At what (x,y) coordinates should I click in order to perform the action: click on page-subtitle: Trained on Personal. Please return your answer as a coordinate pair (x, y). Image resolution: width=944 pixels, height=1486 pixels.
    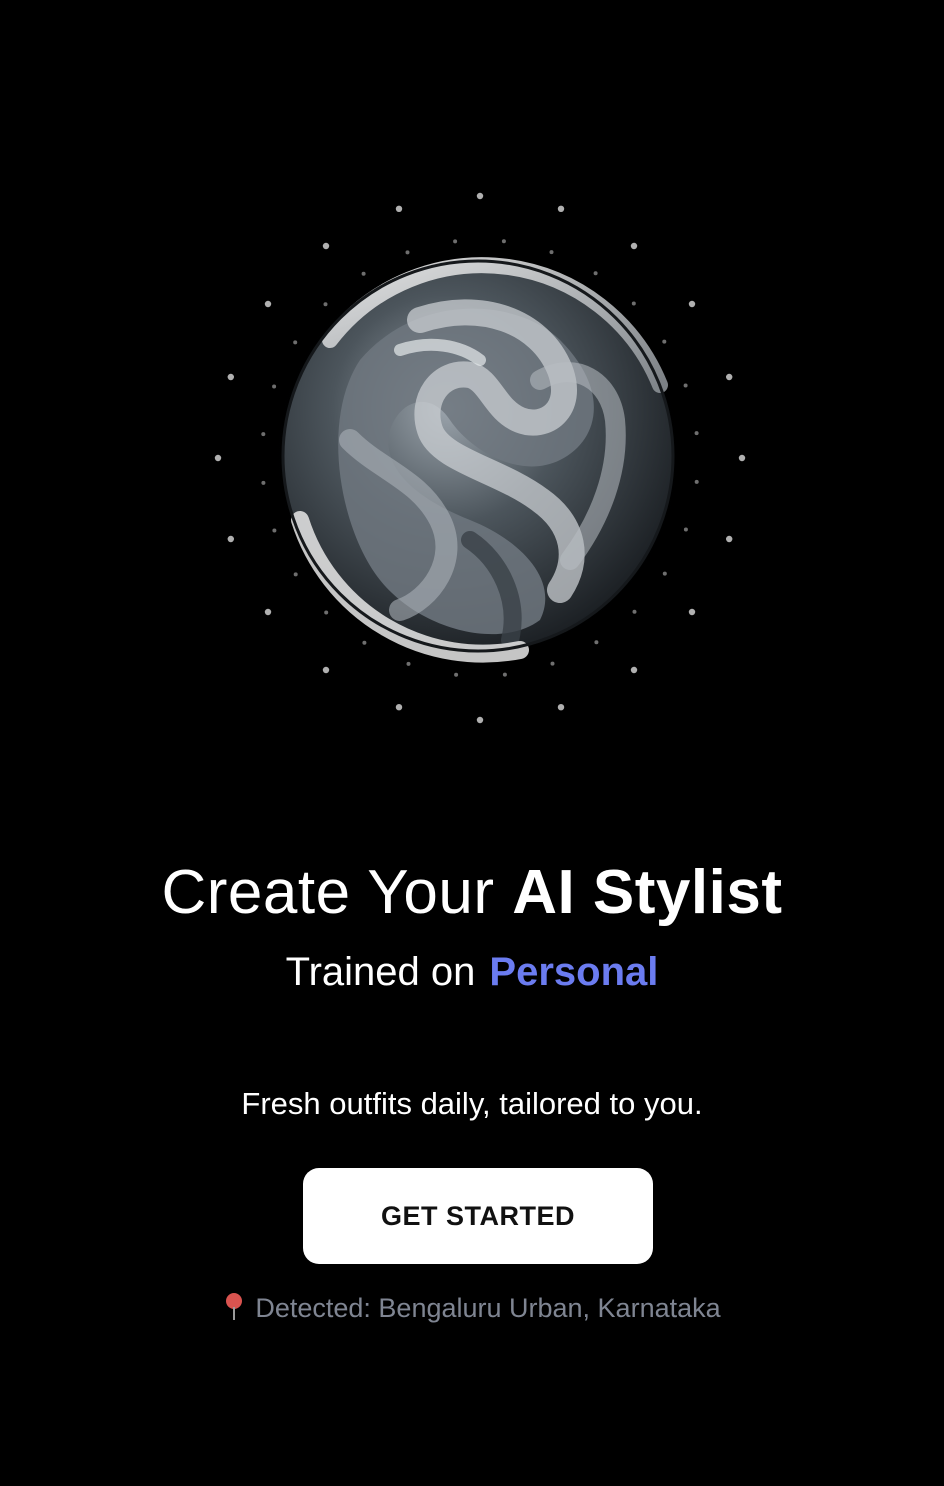
    Looking at the image, I should click on (472, 972).